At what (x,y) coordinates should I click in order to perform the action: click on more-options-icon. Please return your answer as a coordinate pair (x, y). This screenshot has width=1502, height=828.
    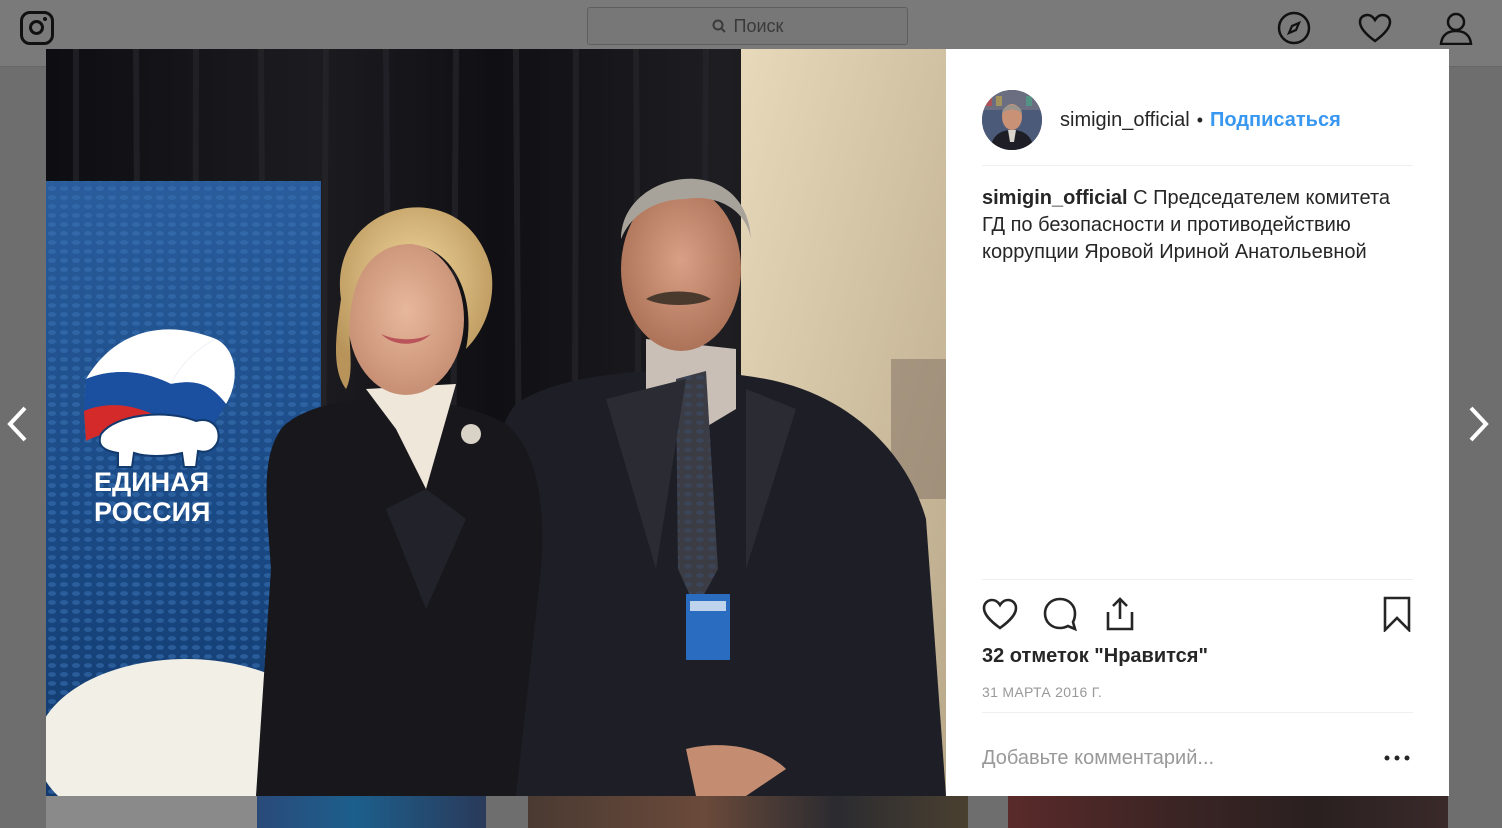
    Looking at the image, I should click on (1397, 758).